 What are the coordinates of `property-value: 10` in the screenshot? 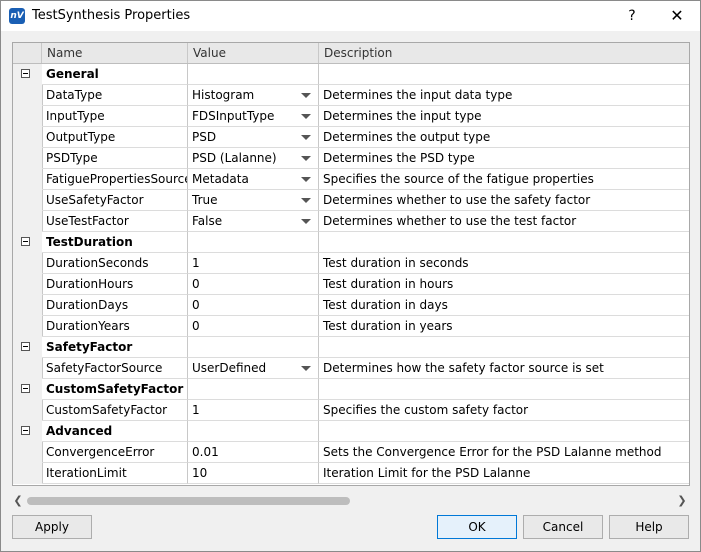 It's located at (253, 473).